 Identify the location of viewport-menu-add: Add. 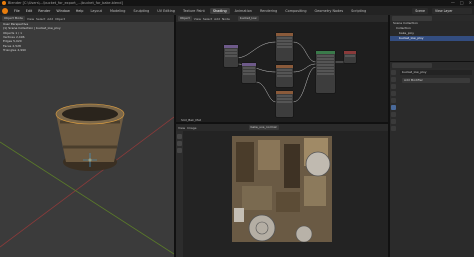
(50, 19).